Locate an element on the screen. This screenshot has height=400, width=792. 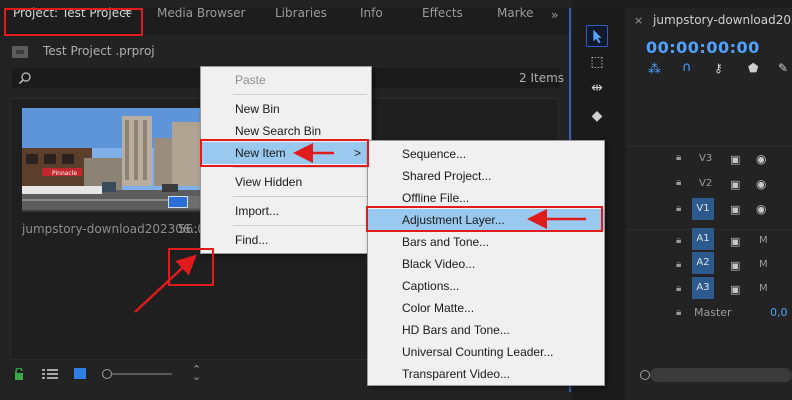
right-click-highlight is located at coordinates (191, 267).